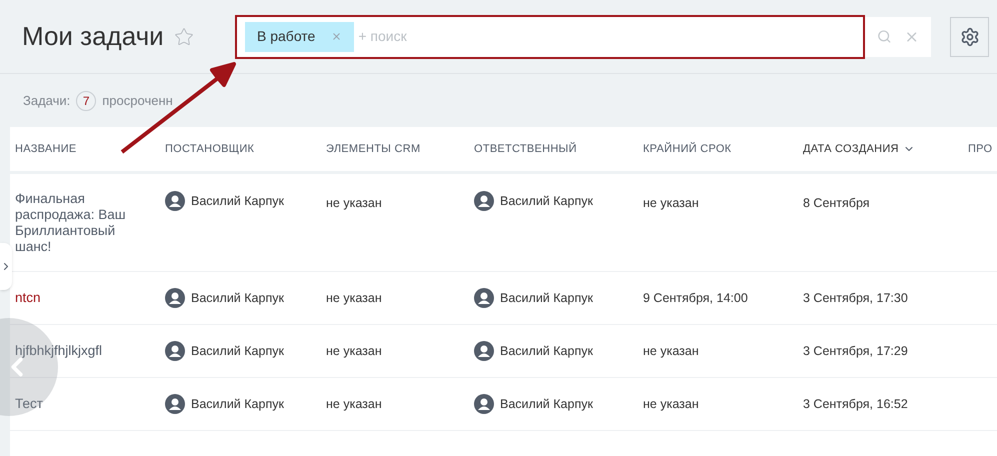 The image size is (997, 456). What do you see at coordinates (855, 298) in the screenshot?
I see `table-cell: 3 Сентября, 17:30` at bounding box center [855, 298].